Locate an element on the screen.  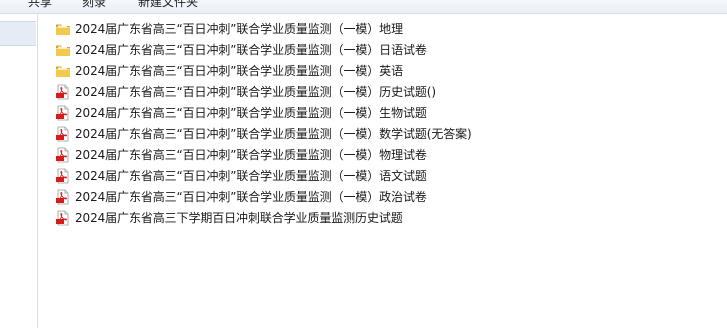
file-list-item: 2024届广东省高三“百日冲刺”联合学业质量监测（一模）政治试卷 is located at coordinates (265, 196).